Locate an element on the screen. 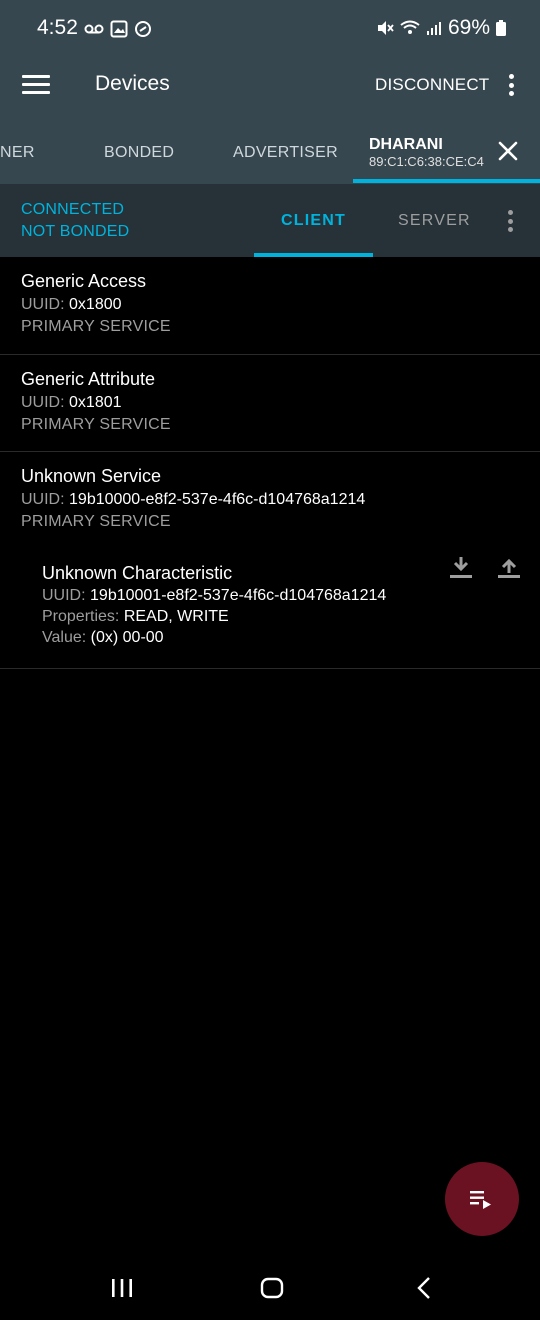 This screenshot has height=1320, width=540. image-icon is located at coordinates (119, 29).